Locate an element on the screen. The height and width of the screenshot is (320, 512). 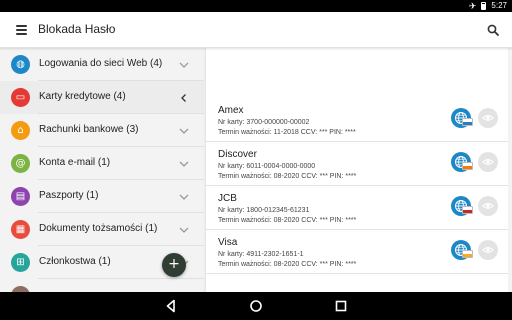
chevron-left-icon is located at coordinates (184, 98).